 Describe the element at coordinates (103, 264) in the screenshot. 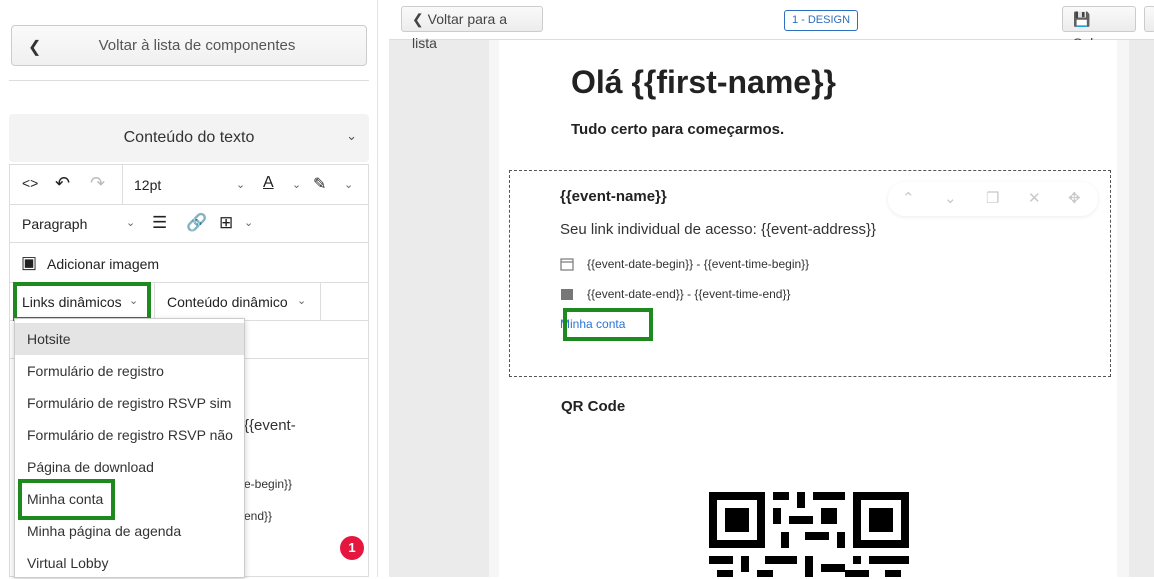

I see `add-image-button: Adicionar imagem` at that location.